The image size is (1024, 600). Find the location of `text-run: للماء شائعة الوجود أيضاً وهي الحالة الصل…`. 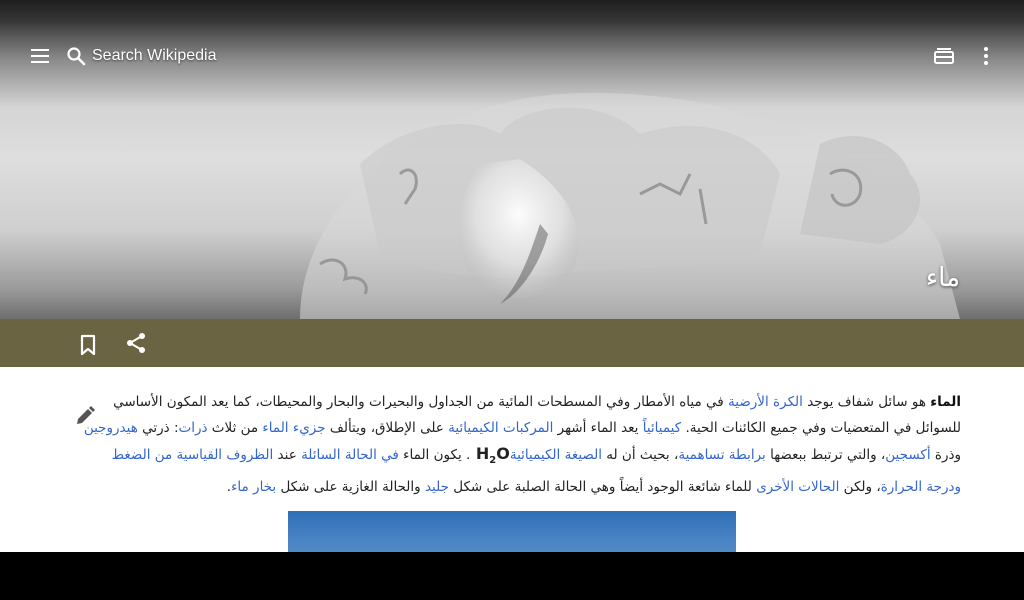

text-run: للماء شائعة الوجود أيضاً وهي الحالة الصل… is located at coordinates (602, 487).